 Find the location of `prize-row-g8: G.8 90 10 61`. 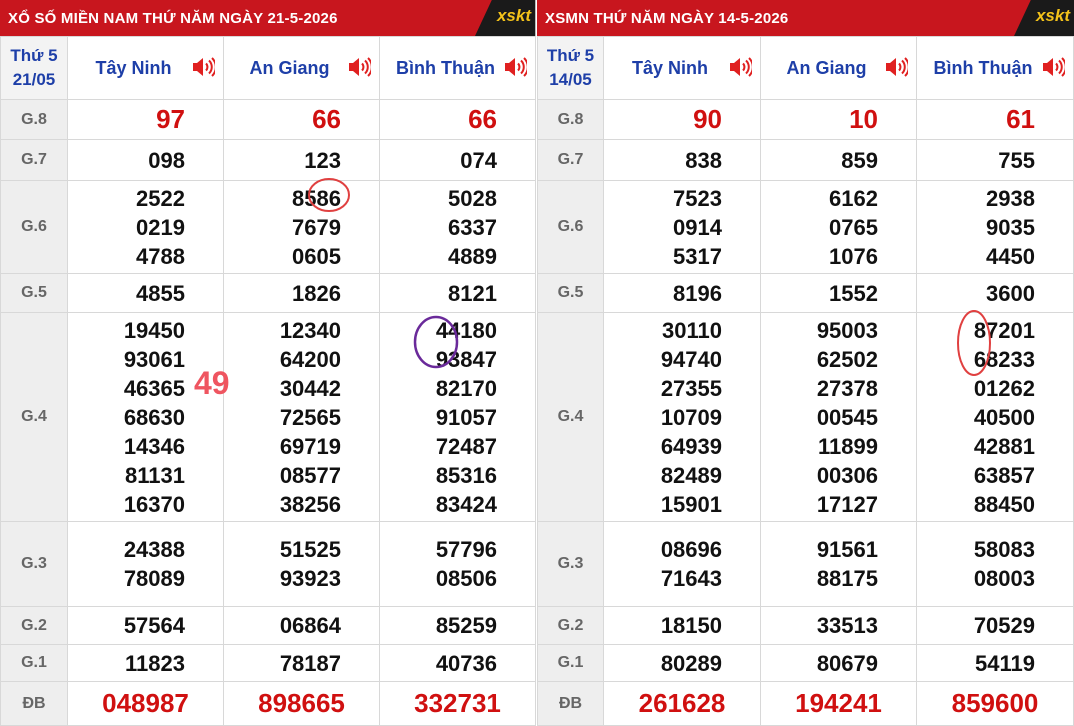

prize-row-g8: G.8 90 10 61 is located at coordinates (805, 119).